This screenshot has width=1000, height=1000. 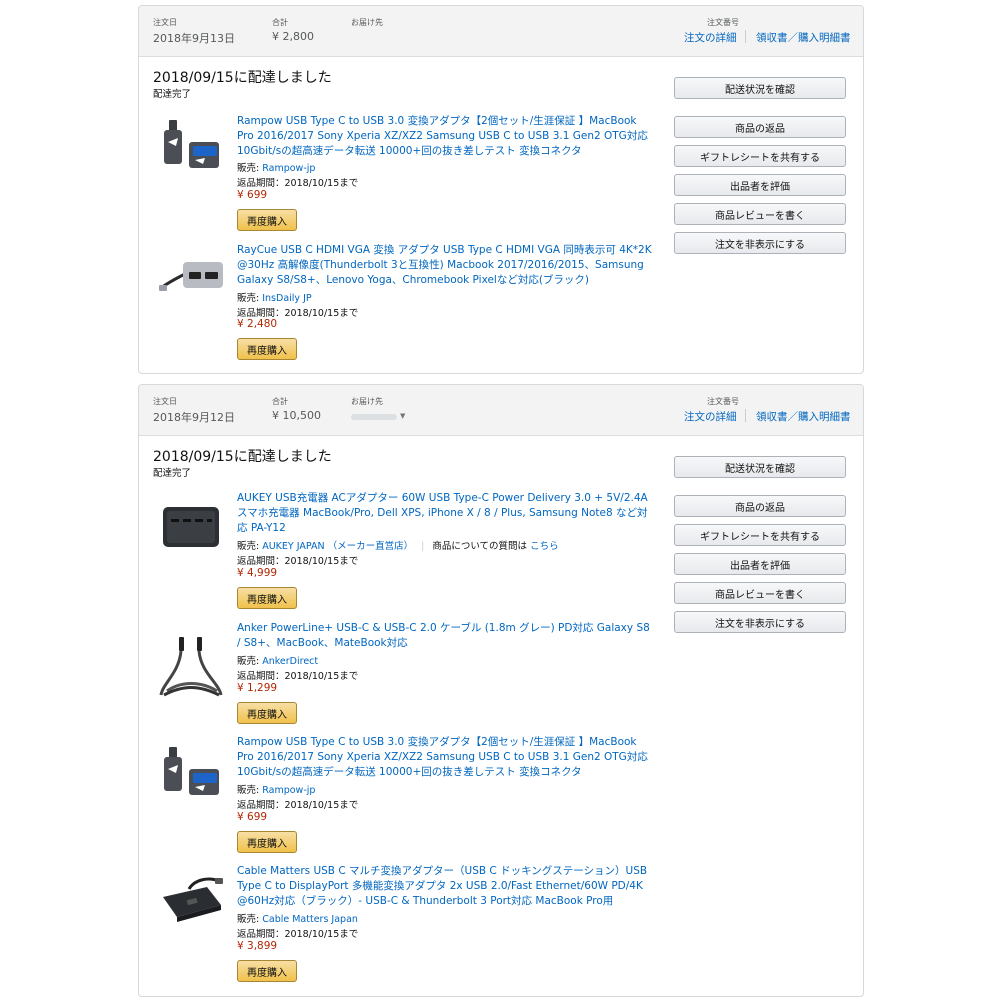 What do you see at coordinates (192, 277) in the screenshot?
I see `usb-c-hdmi-vga-adapter-image` at bounding box center [192, 277].